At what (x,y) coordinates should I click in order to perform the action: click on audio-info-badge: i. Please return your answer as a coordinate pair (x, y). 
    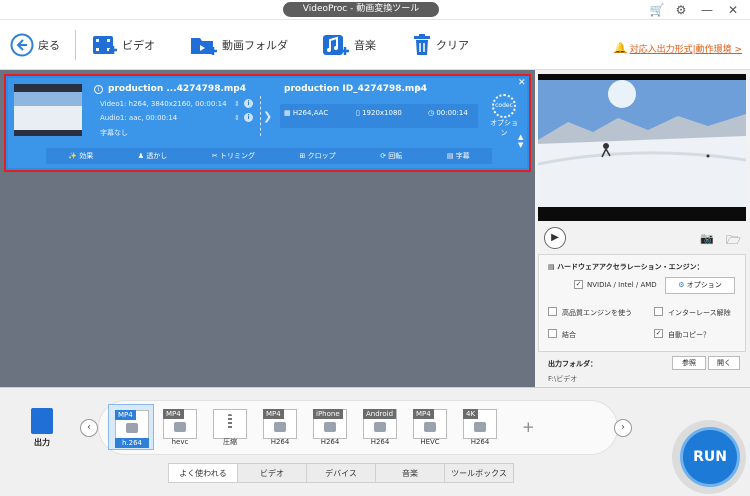
    Looking at the image, I should click on (248, 117).